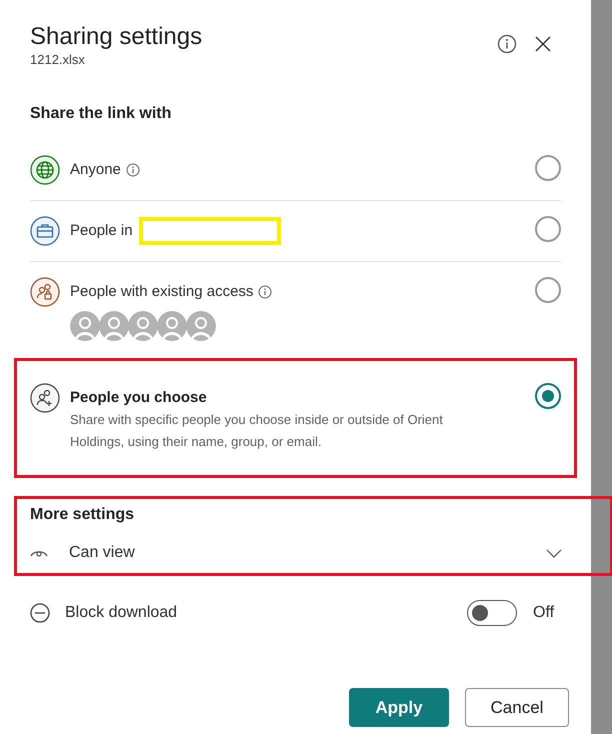 The width and height of the screenshot is (612, 734). I want to click on briefcase-icon, so click(45, 231).